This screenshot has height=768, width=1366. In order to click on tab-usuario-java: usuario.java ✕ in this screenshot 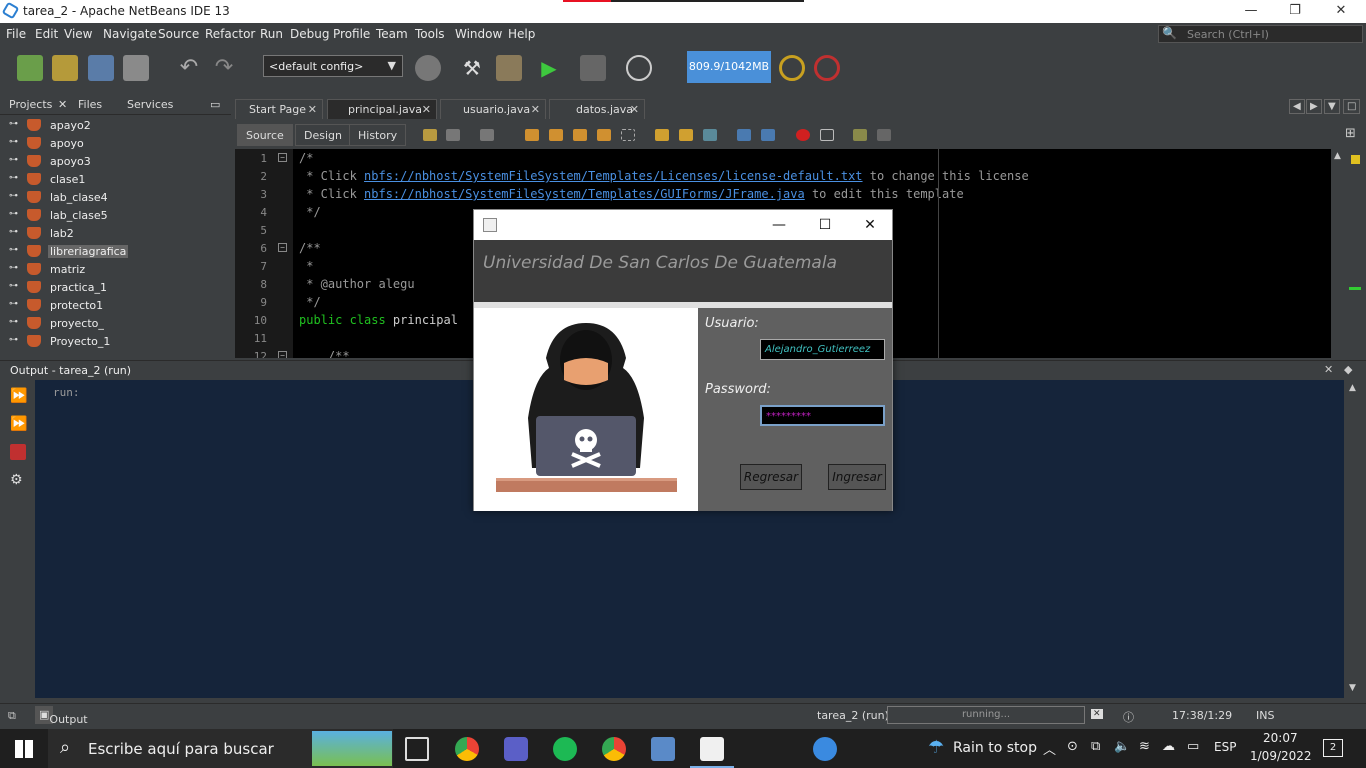, I will do `click(493, 109)`.